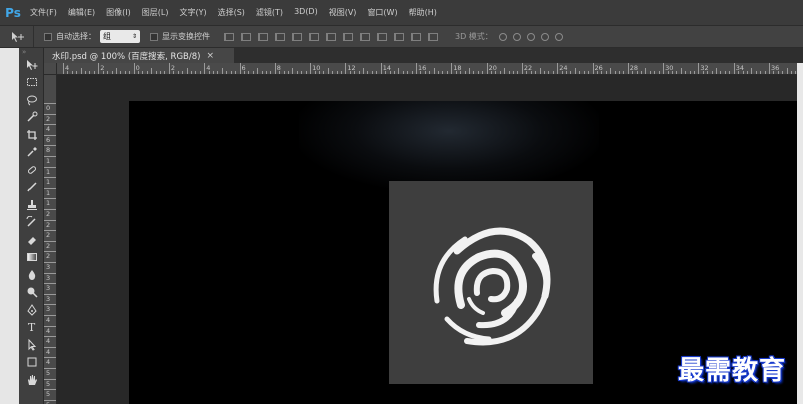  I want to click on gradient-tool-icon, so click(31, 258).